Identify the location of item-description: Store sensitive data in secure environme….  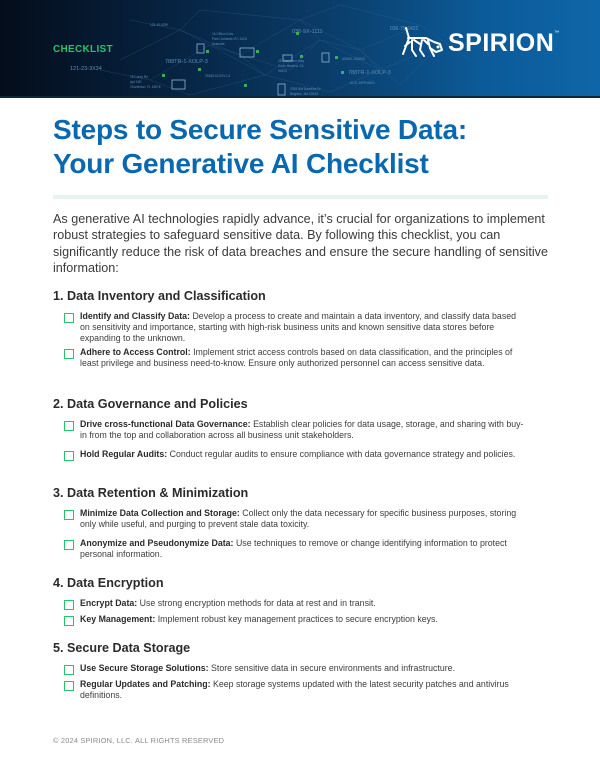
(332, 668).